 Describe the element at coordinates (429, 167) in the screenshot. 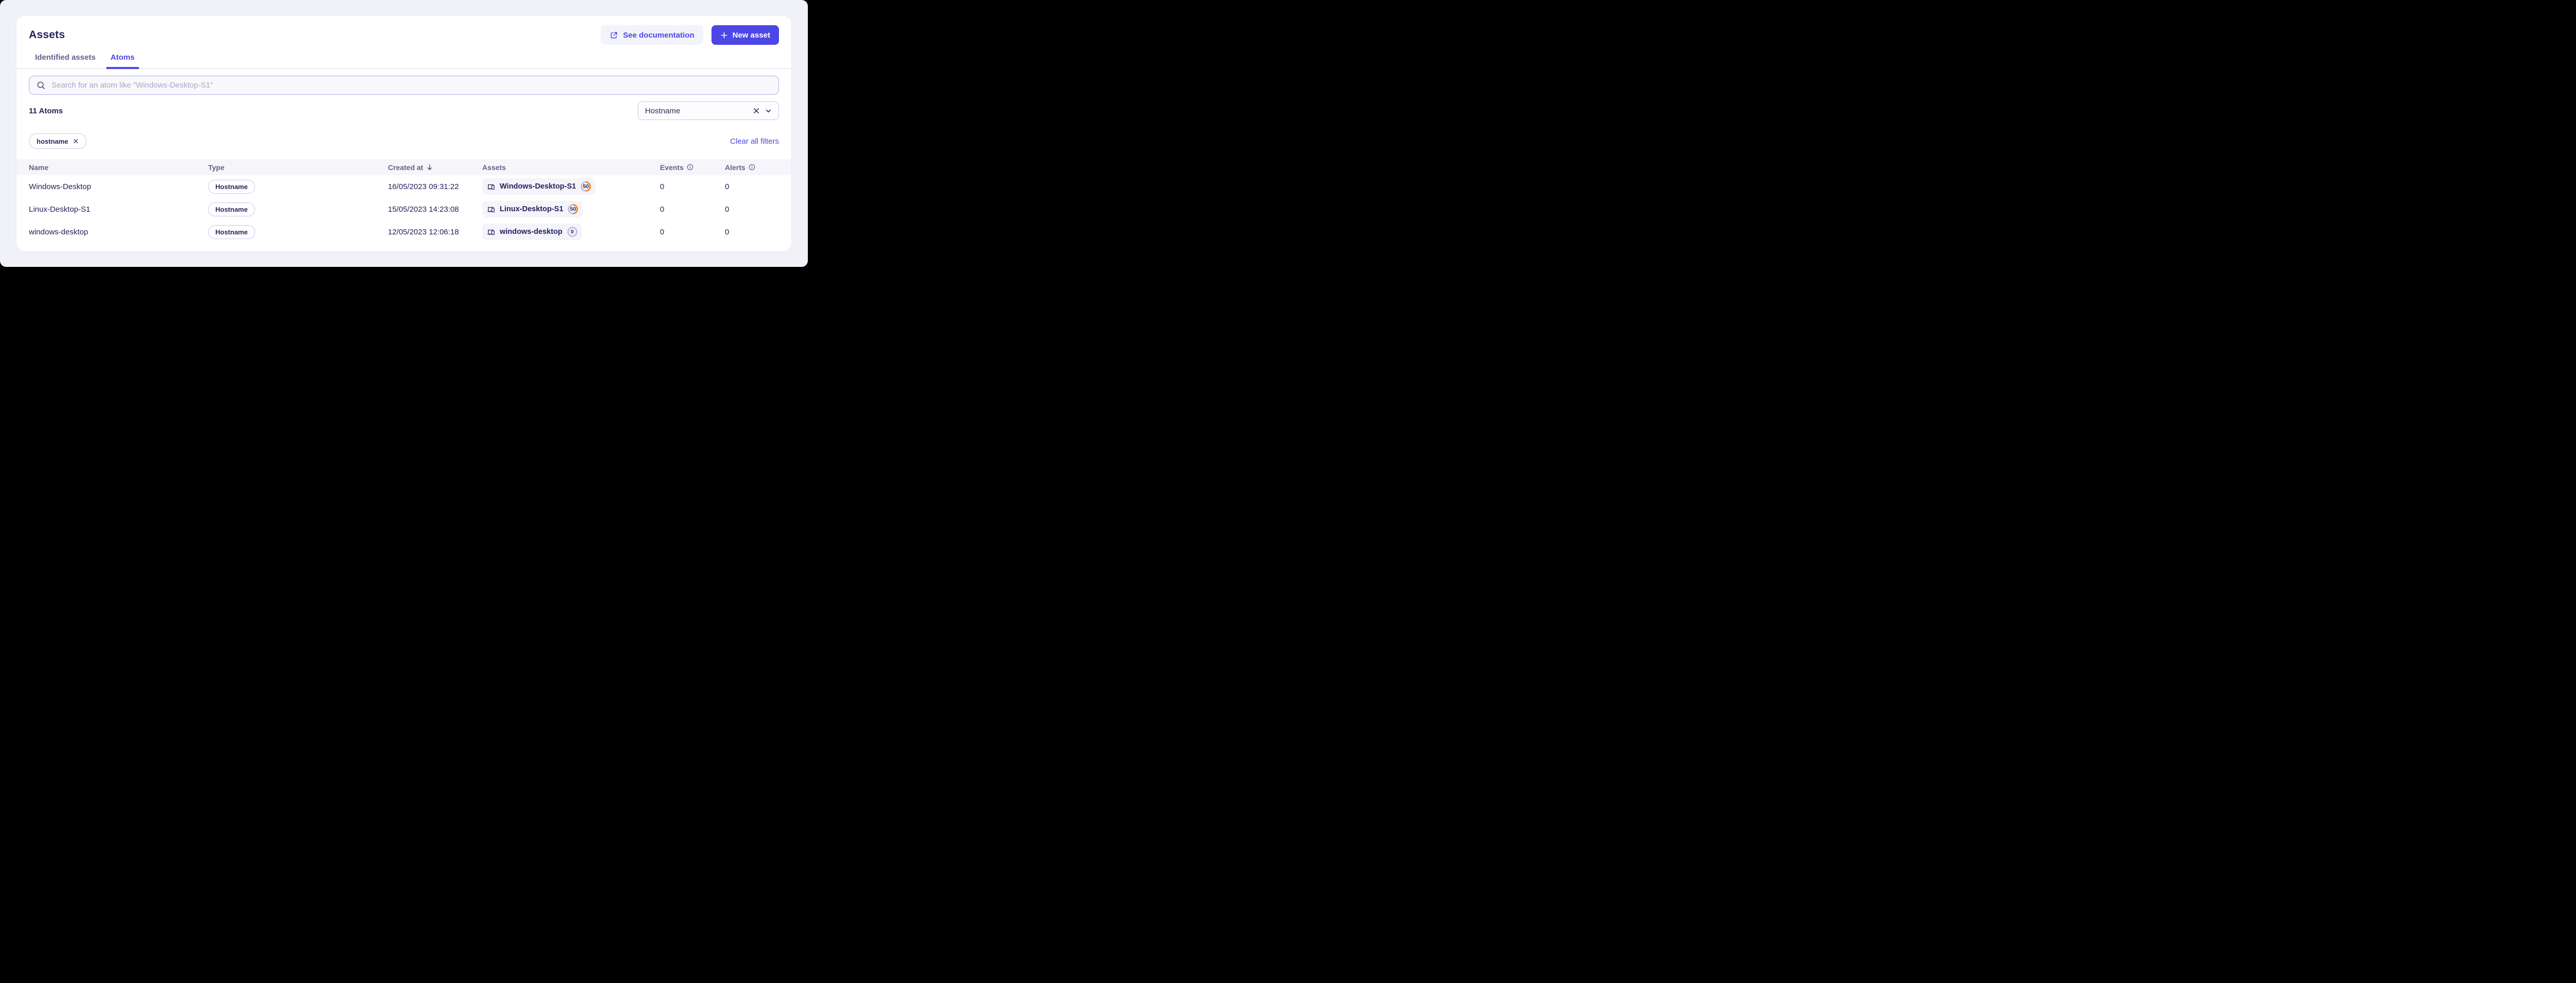

I see `sort-desc-icon` at that location.